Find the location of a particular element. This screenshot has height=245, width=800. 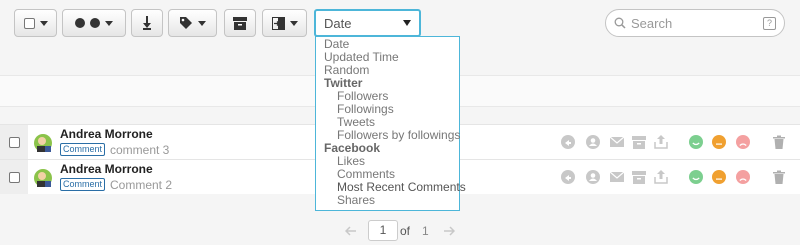

sort-select: Date is located at coordinates (367, 23).